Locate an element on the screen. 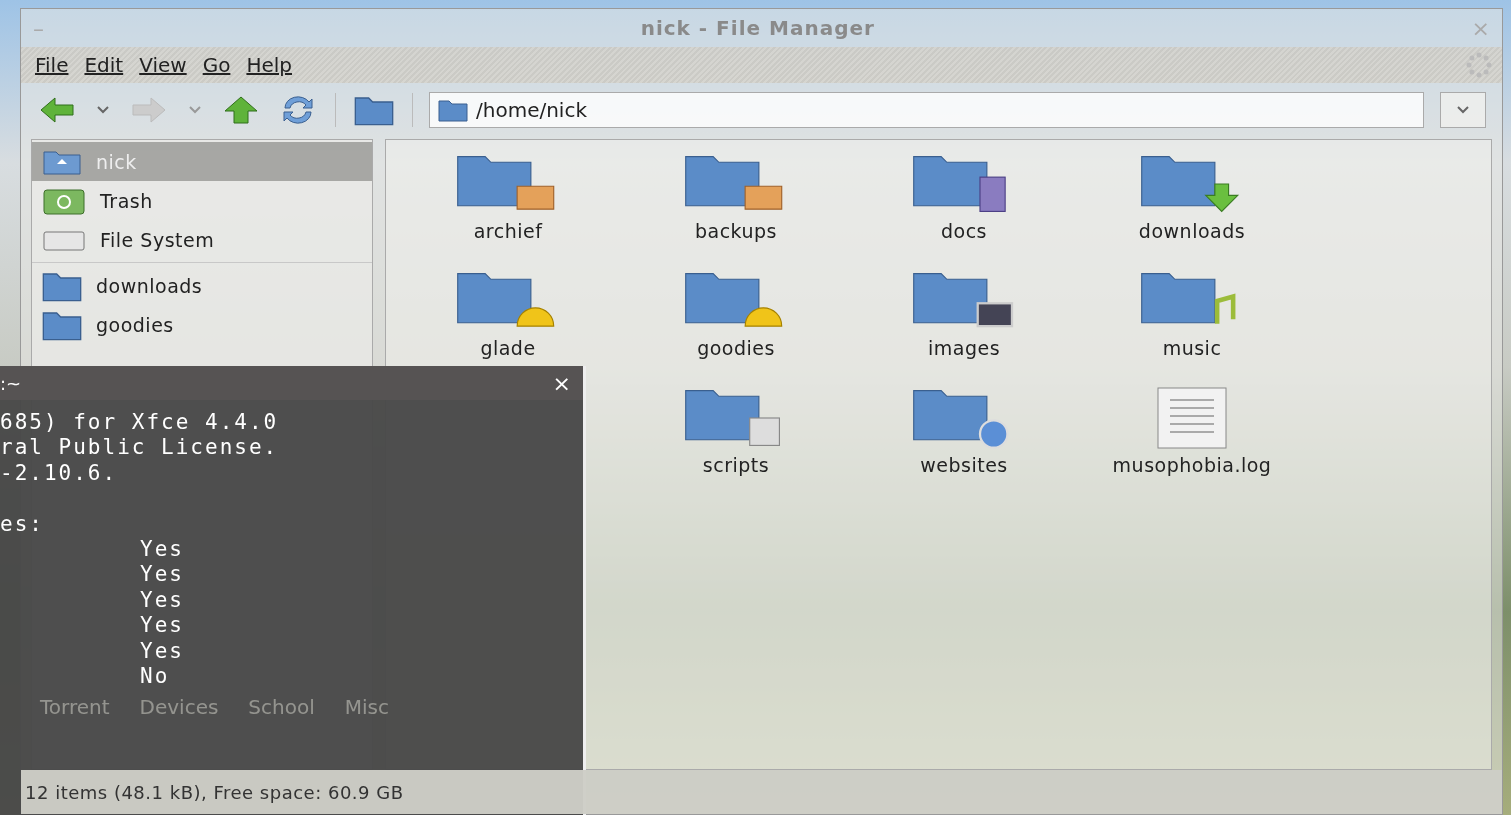  sidebar-item: File System is located at coordinates (202, 239).